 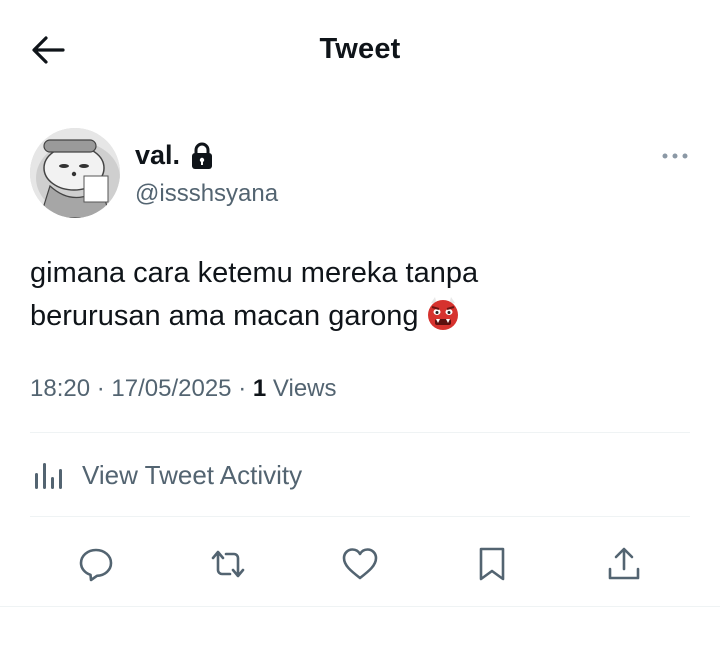 I want to click on ogre-emoji, so click(x=443, y=319).